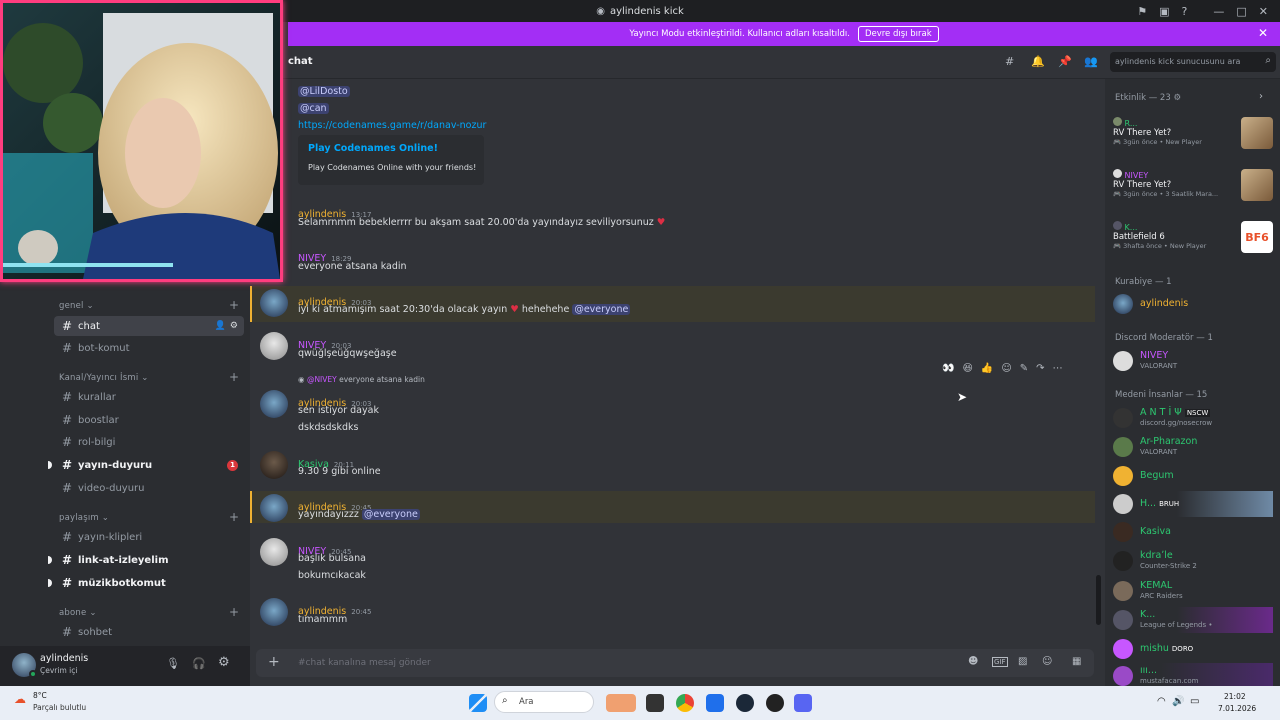 This screenshot has width=1280, height=720. I want to click on add-reaction-icon: ☺, so click(1006, 368).